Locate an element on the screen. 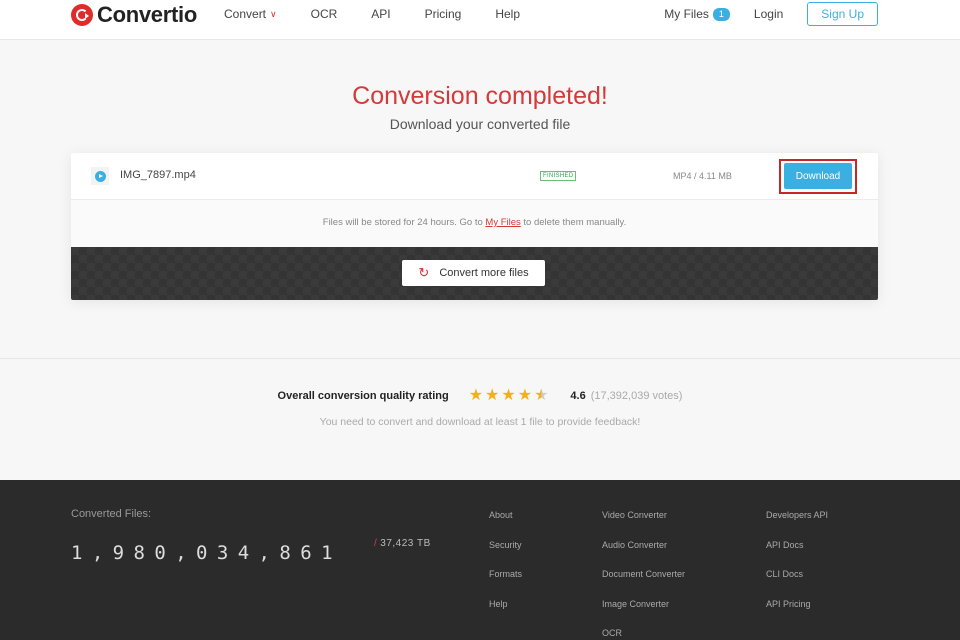 This screenshot has width=960, height=640. footer-link-document-converter: Document Converter is located at coordinates (643, 584).